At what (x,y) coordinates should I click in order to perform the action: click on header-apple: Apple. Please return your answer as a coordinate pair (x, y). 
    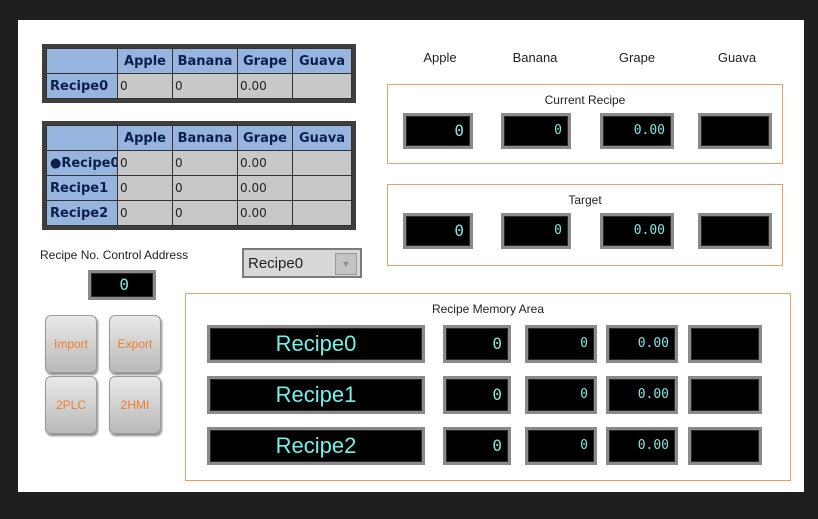
    Looking at the image, I should click on (440, 57).